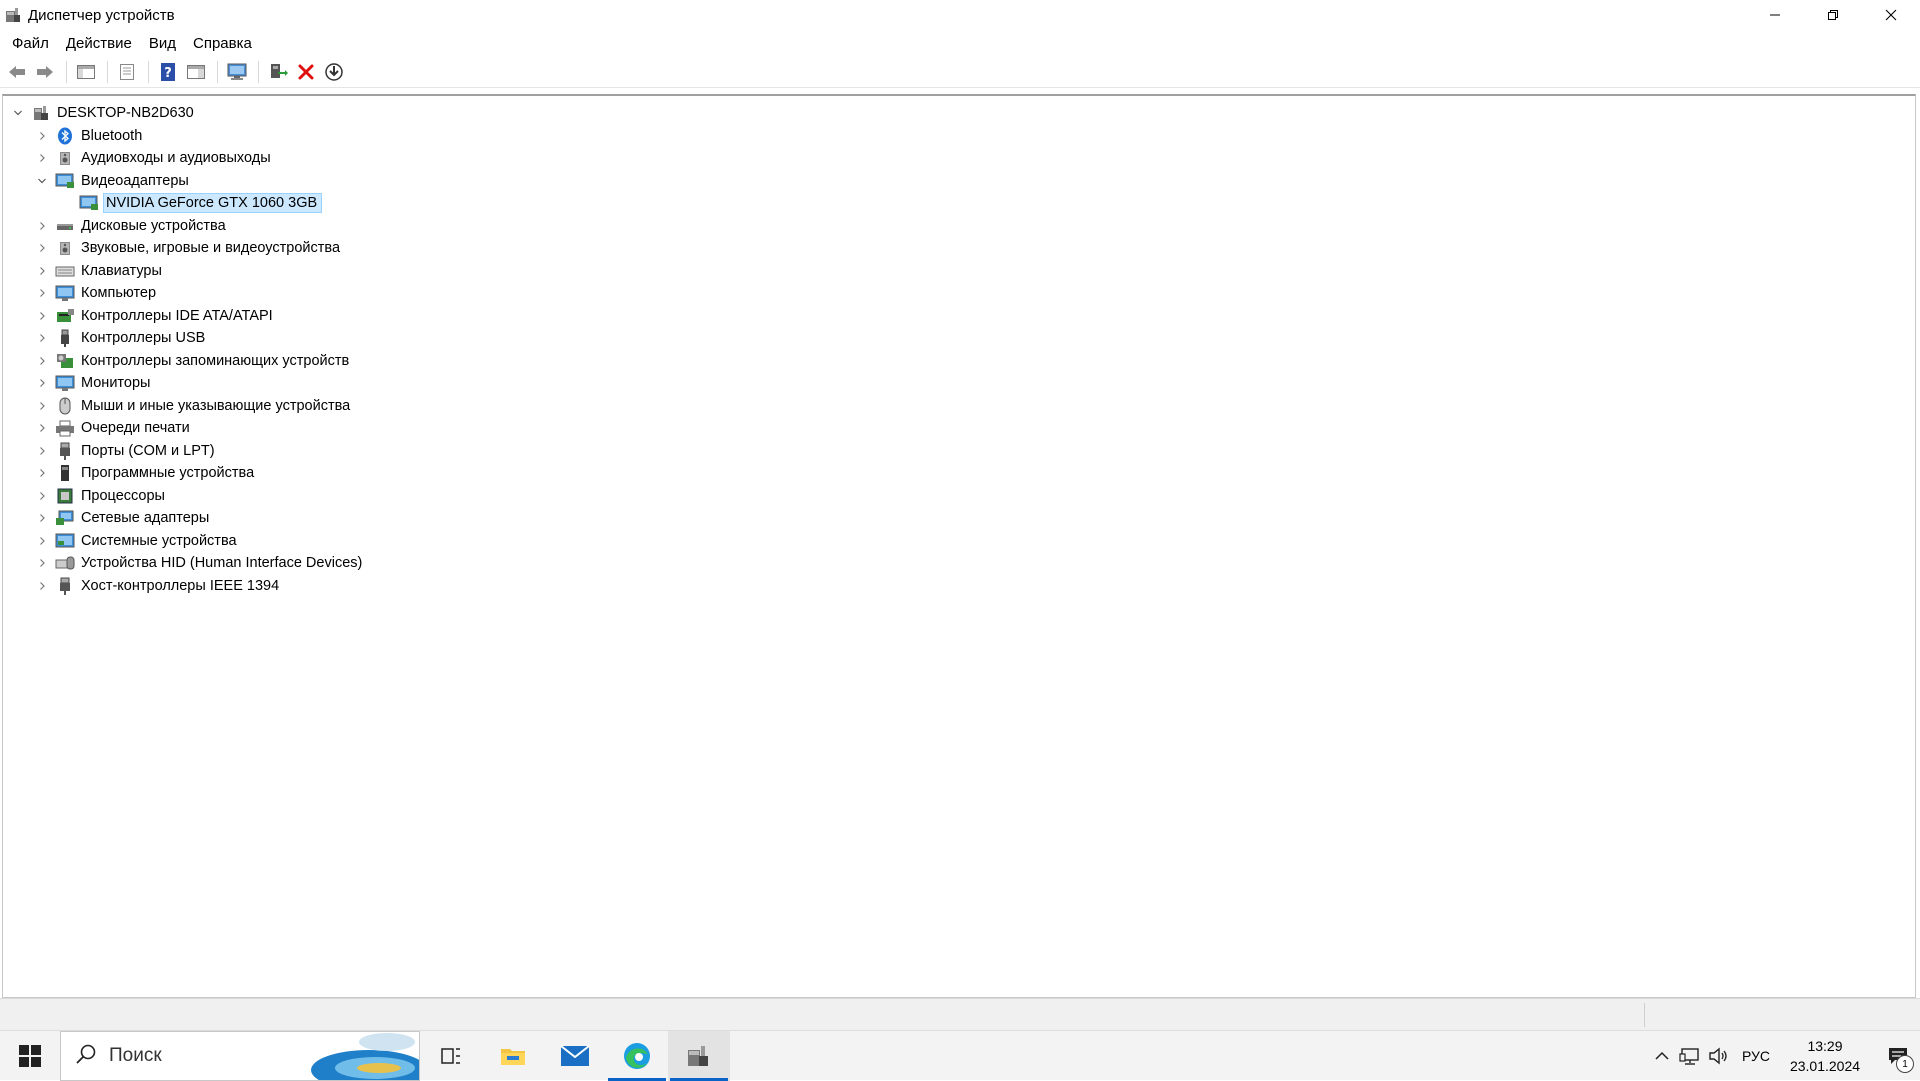 The width and height of the screenshot is (1920, 1081). What do you see at coordinates (1775, 15) in the screenshot?
I see `minimize-button` at bounding box center [1775, 15].